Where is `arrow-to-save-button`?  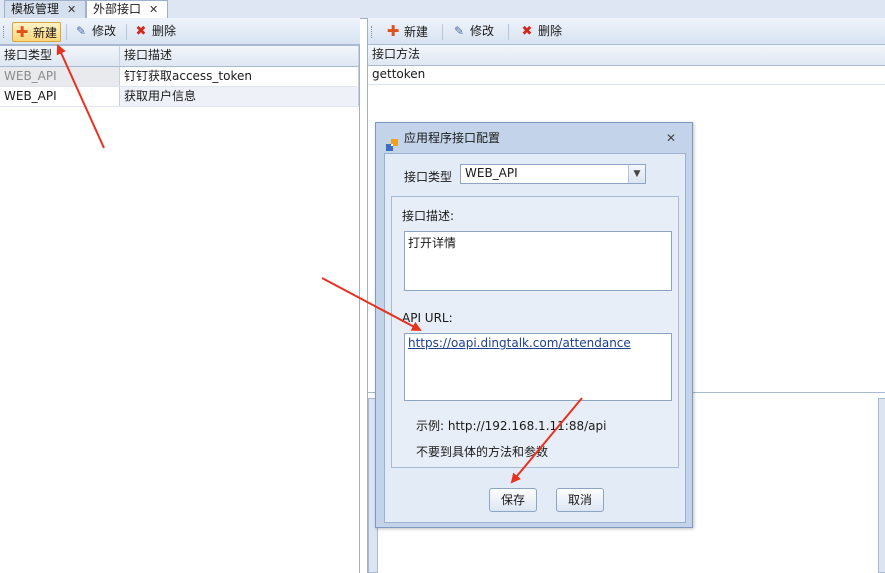
arrow-to-save-button is located at coordinates (546, 440).